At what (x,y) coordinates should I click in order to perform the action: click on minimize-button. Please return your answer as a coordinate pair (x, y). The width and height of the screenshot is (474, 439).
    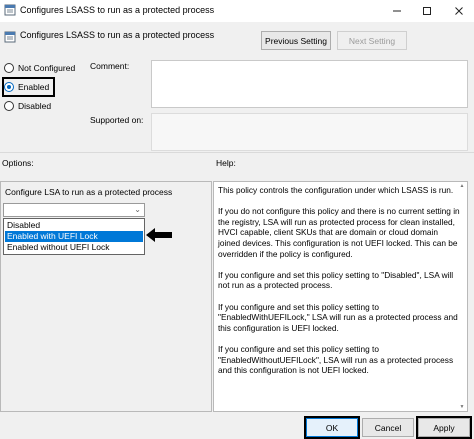
    Looking at the image, I should click on (397, 11).